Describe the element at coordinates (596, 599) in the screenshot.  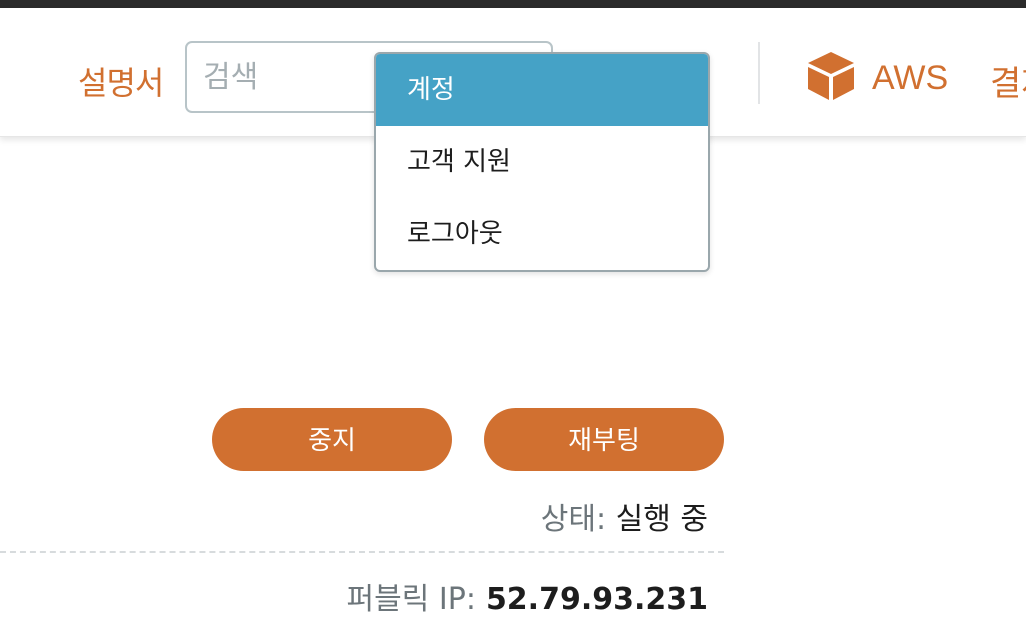
I see `public-ip-value: 52.79.93.231` at that location.